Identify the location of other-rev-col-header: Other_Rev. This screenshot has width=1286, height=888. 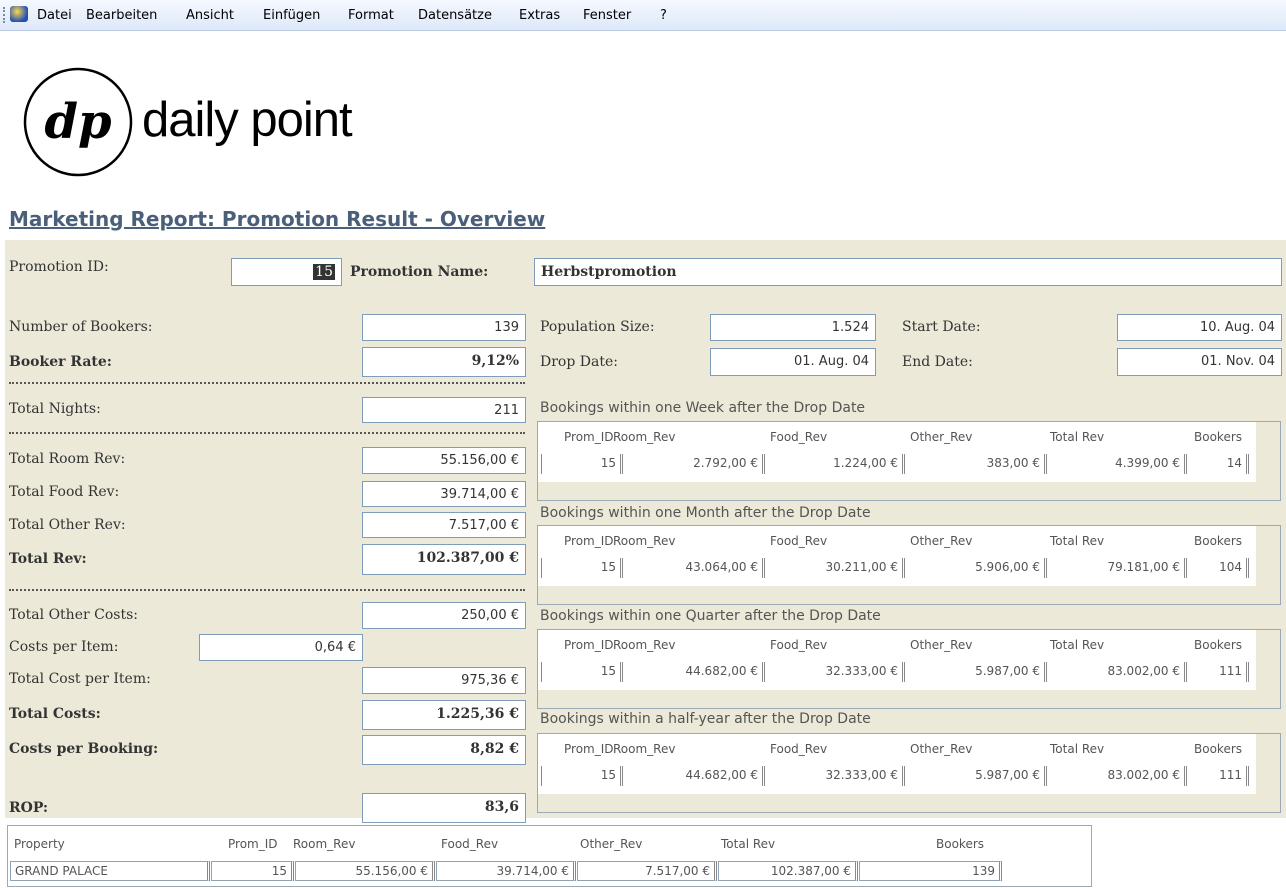
(941, 645).